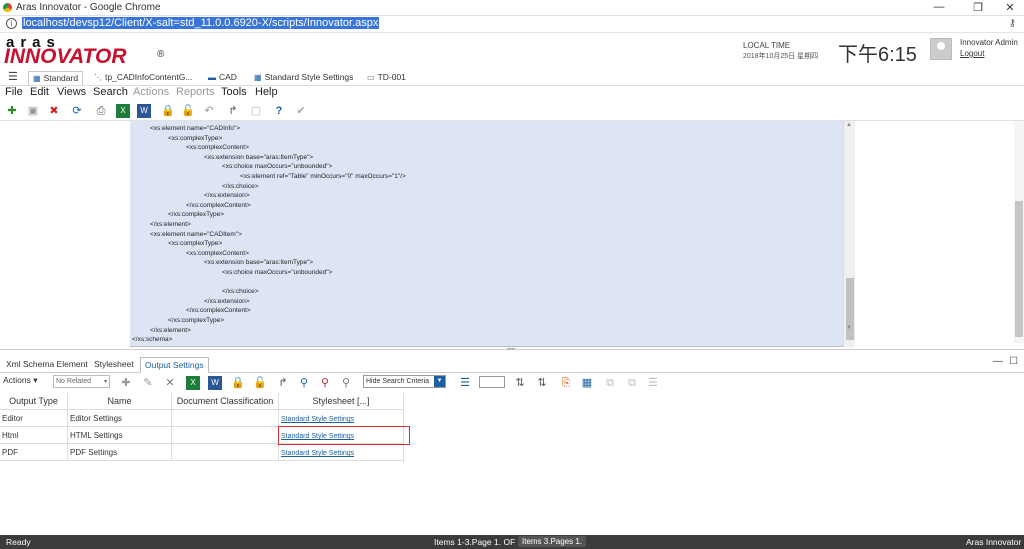 This screenshot has height=549, width=1024. I want to click on tab-standard: ▦ Standard, so click(56, 78).